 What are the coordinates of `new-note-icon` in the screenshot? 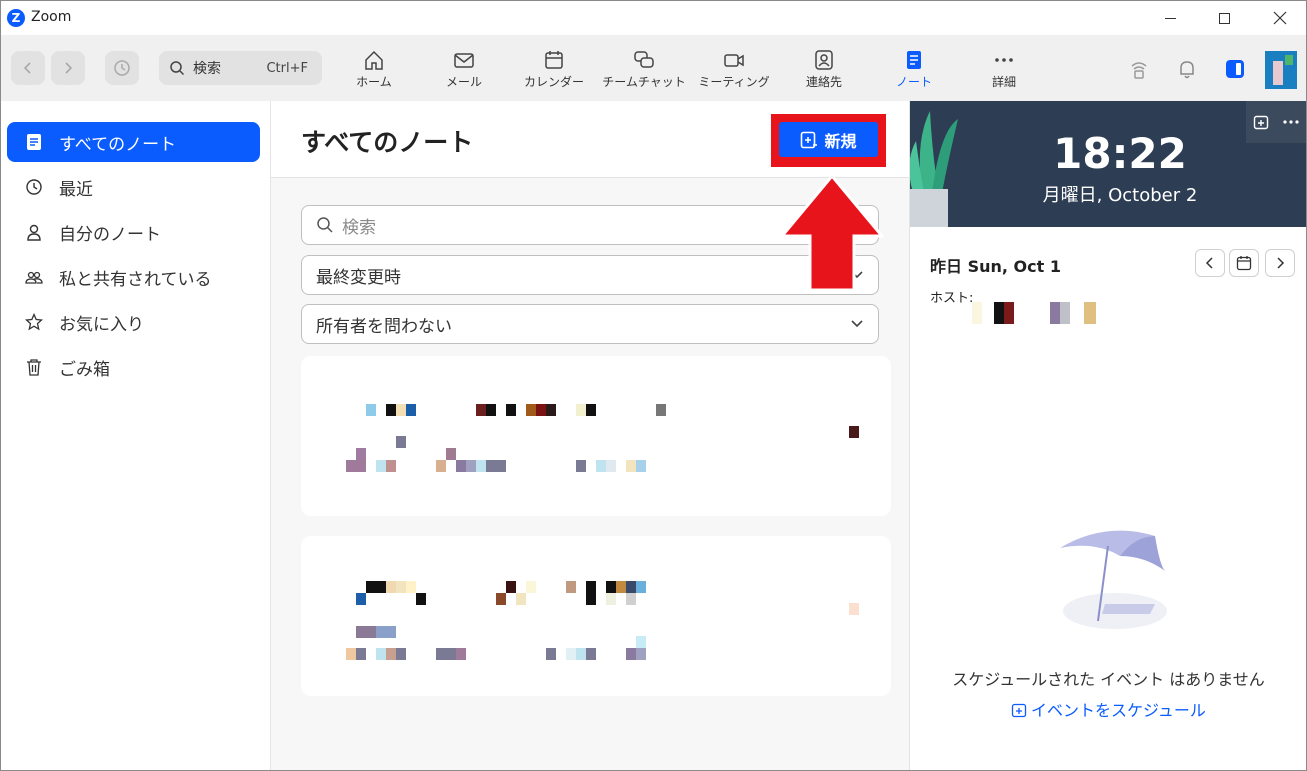 It's located at (809, 139).